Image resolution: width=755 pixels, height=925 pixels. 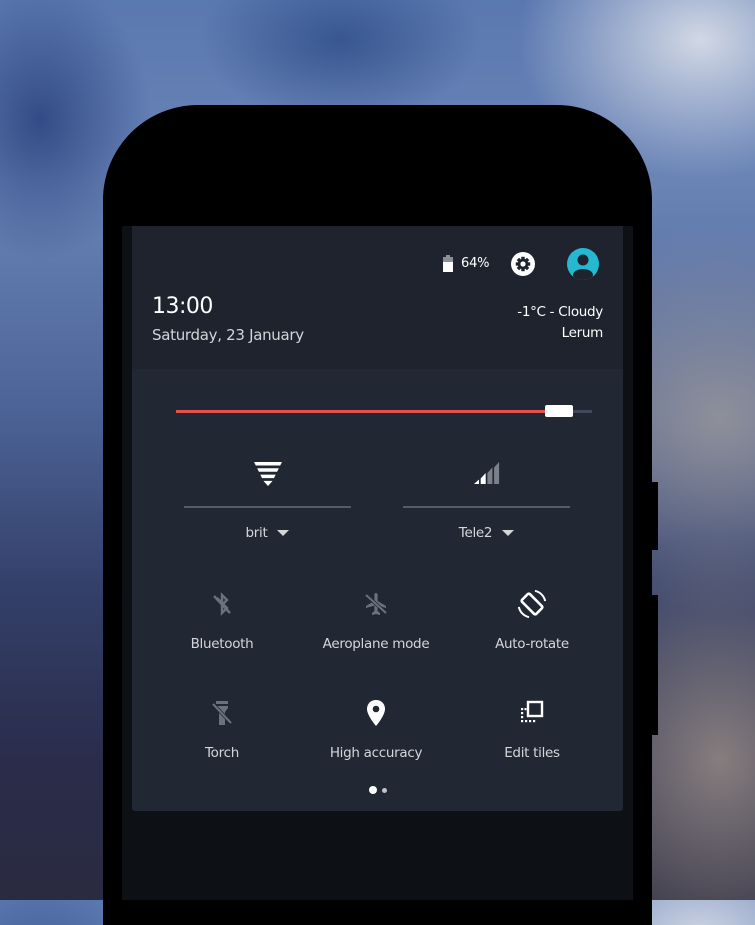 What do you see at coordinates (448, 263) in the screenshot?
I see `battery-icon` at bounding box center [448, 263].